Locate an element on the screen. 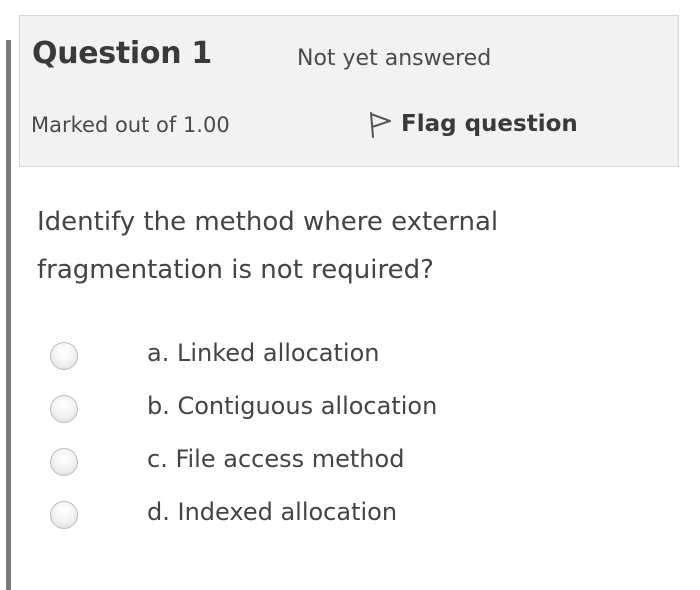 The height and width of the screenshot is (590, 700). question-grade: Marked out of 1.00 is located at coordinates (130, 125).